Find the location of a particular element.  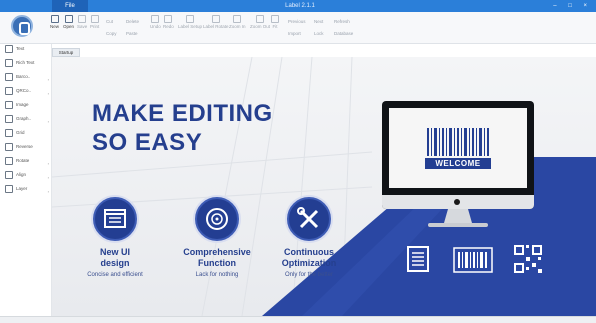

print-button: Print is located at coordinates (94, 22).